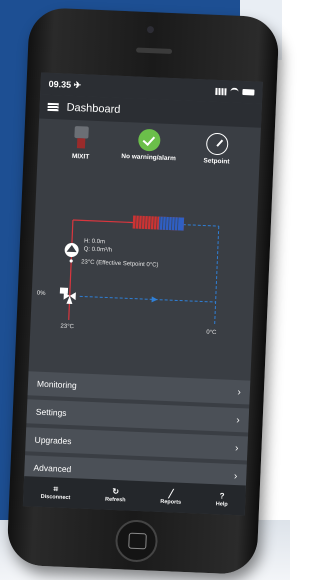 The width and height of the screenshot is (320, 580). I want to click on help-icon: ?, so click(222, 496).